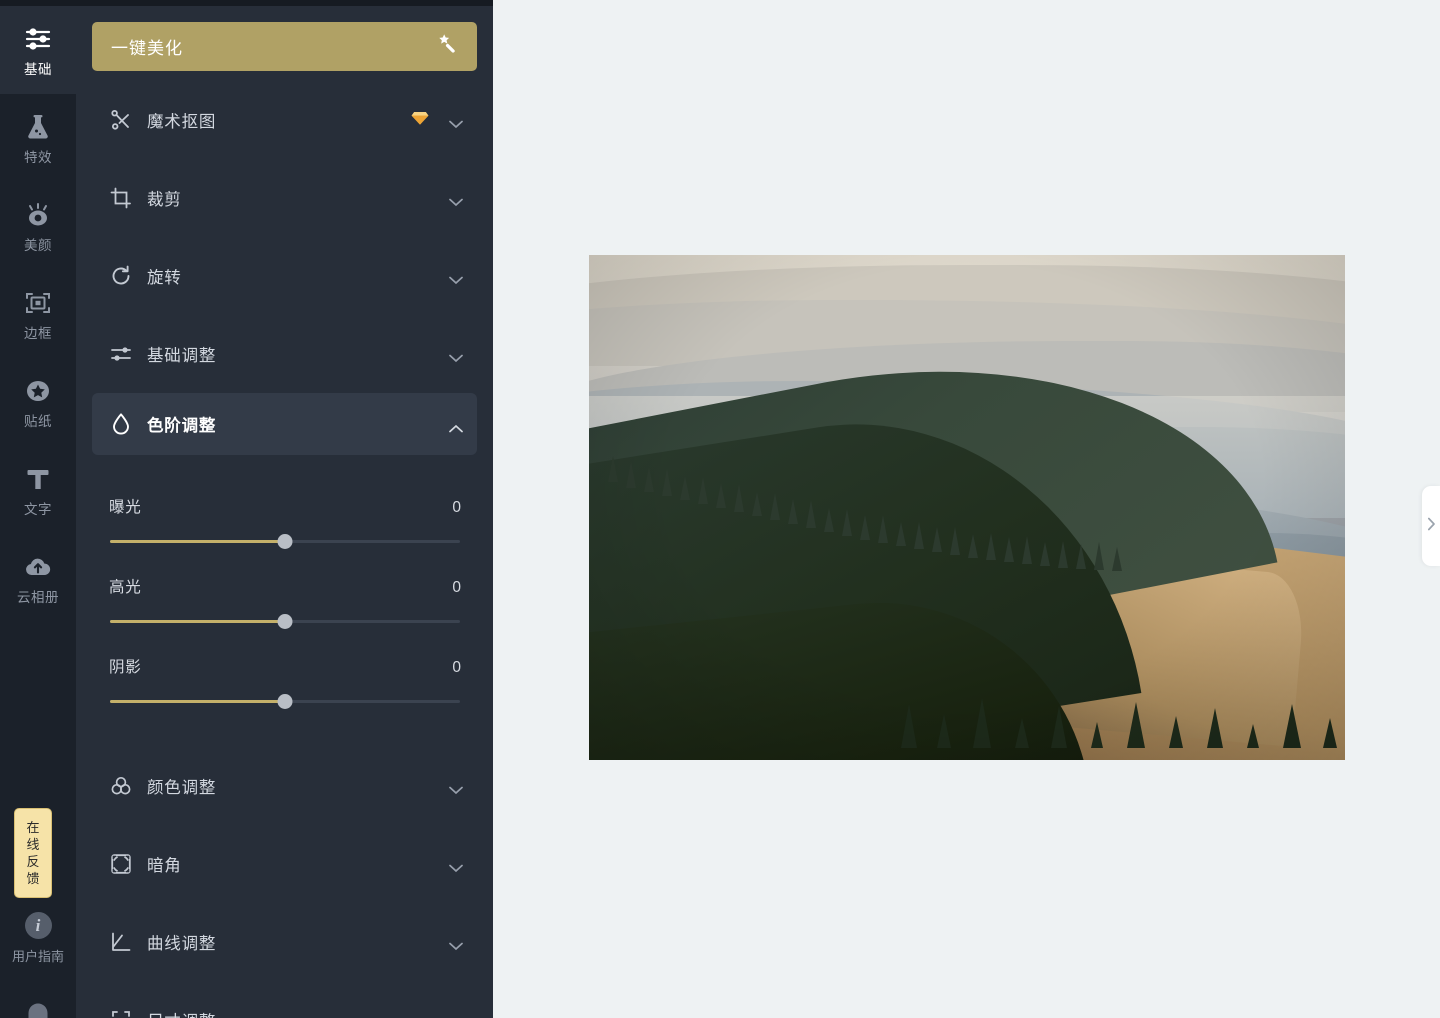 The height and width of the screenshot is (1018, 1440). What do you see at coordinates (125, 507) in the screenshot?
I see `slider-label-exposure: 曝光` at bounding box center [125, 507].